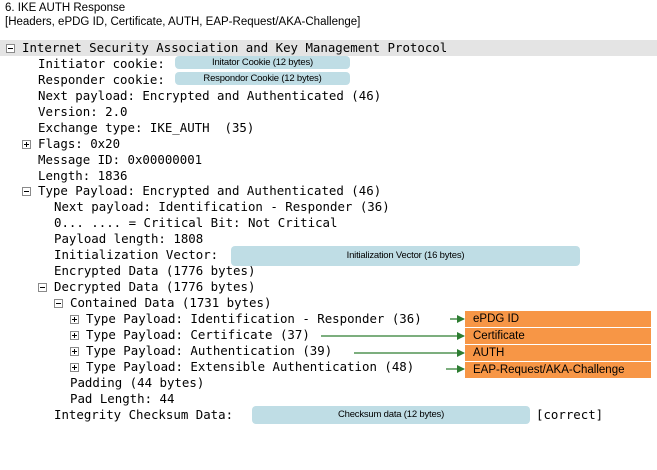 The height and width of the screenshot is (470, 657). What do you see at coordinates (328, 160) in the screenshot?
I see `tree-row-message-id: Message ID: 0x00000001` at bounding box center [328, 160].